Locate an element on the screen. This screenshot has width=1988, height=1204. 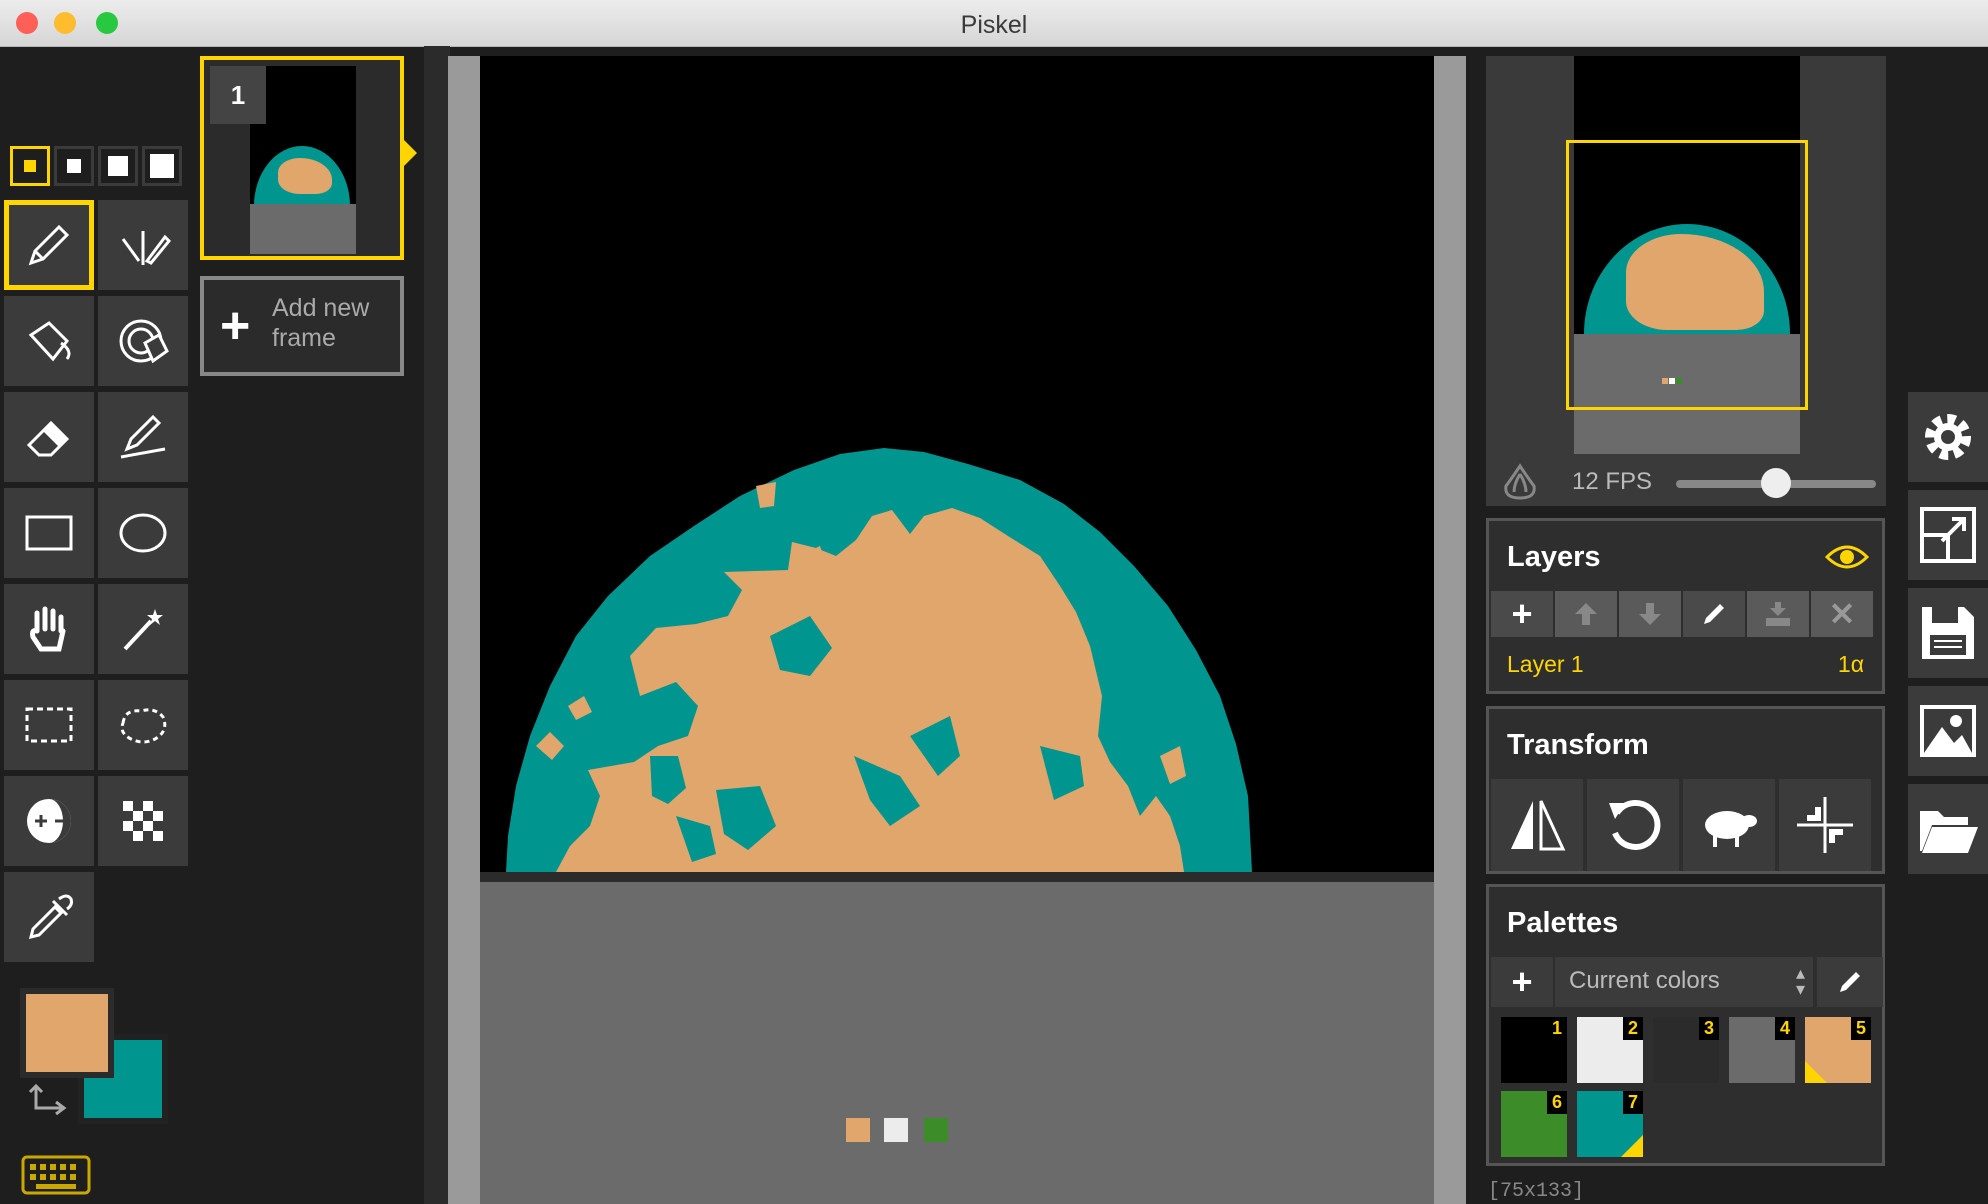
layer-1-name: Layer 1 is located at coordinates (1545, 664).